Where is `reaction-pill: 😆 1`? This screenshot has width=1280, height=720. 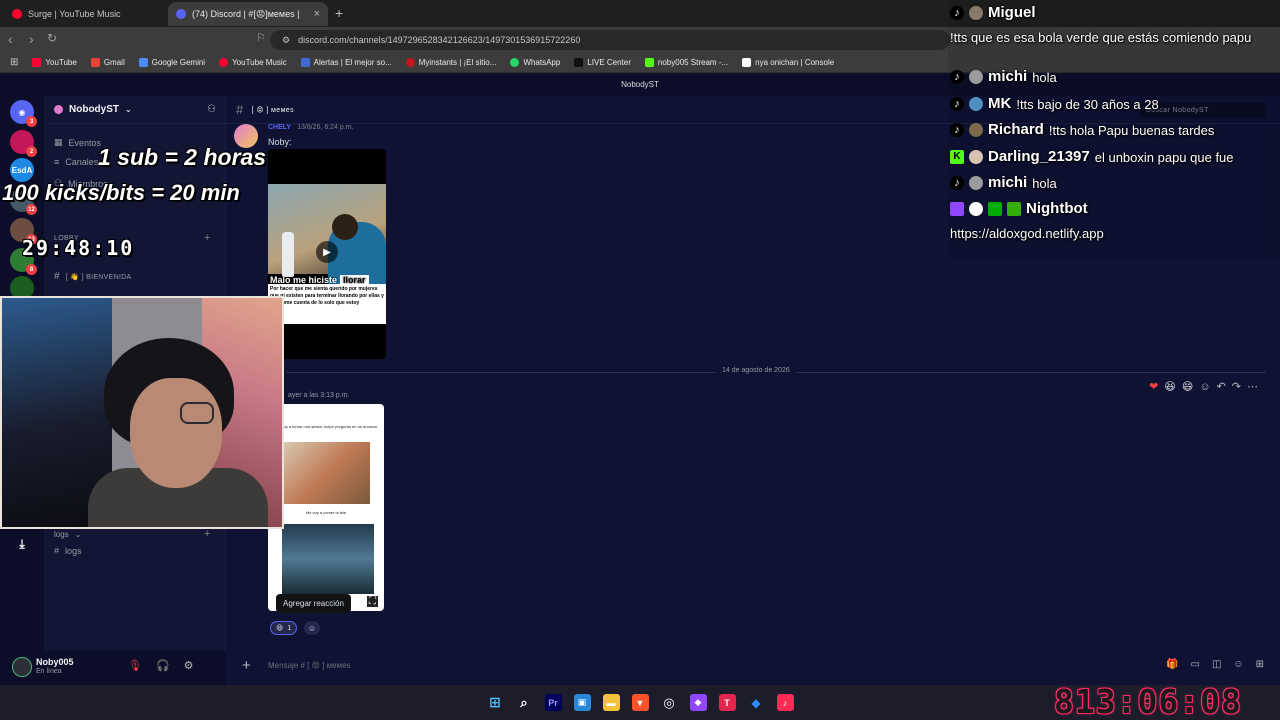
reaction-pill: 😆 1 is located at coordinates (284, 628).